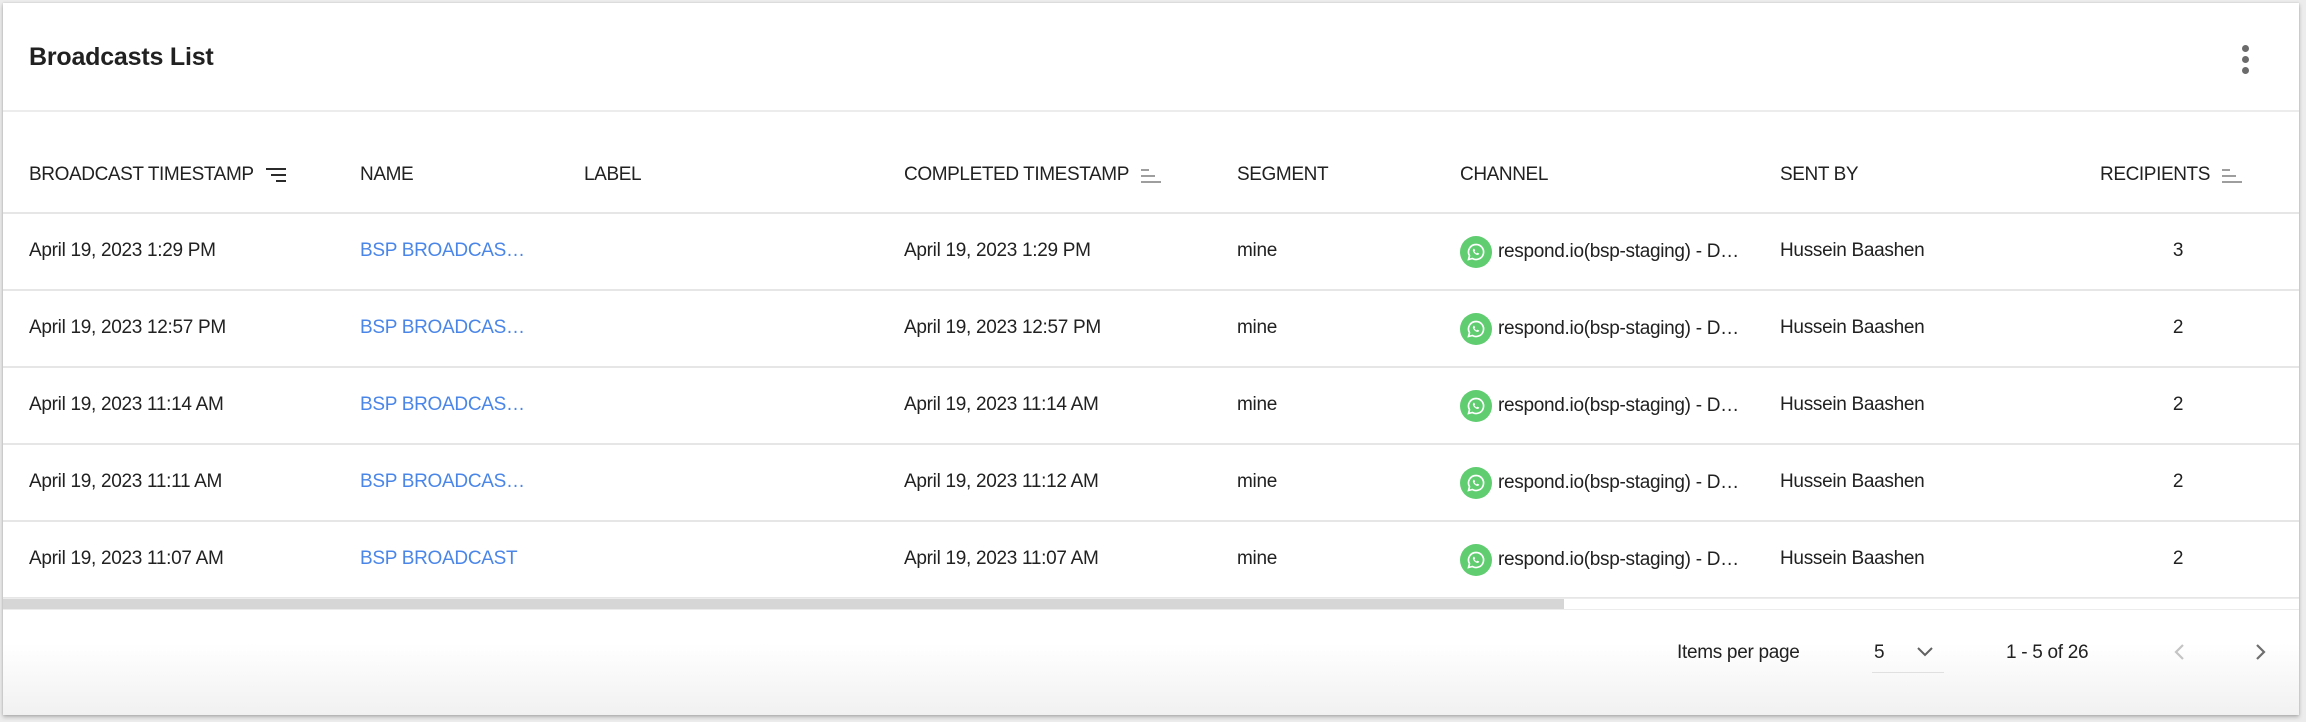 The width and height of the screenshot is (2306, 722). I want to click on more-options-button, so click(2246, 60).